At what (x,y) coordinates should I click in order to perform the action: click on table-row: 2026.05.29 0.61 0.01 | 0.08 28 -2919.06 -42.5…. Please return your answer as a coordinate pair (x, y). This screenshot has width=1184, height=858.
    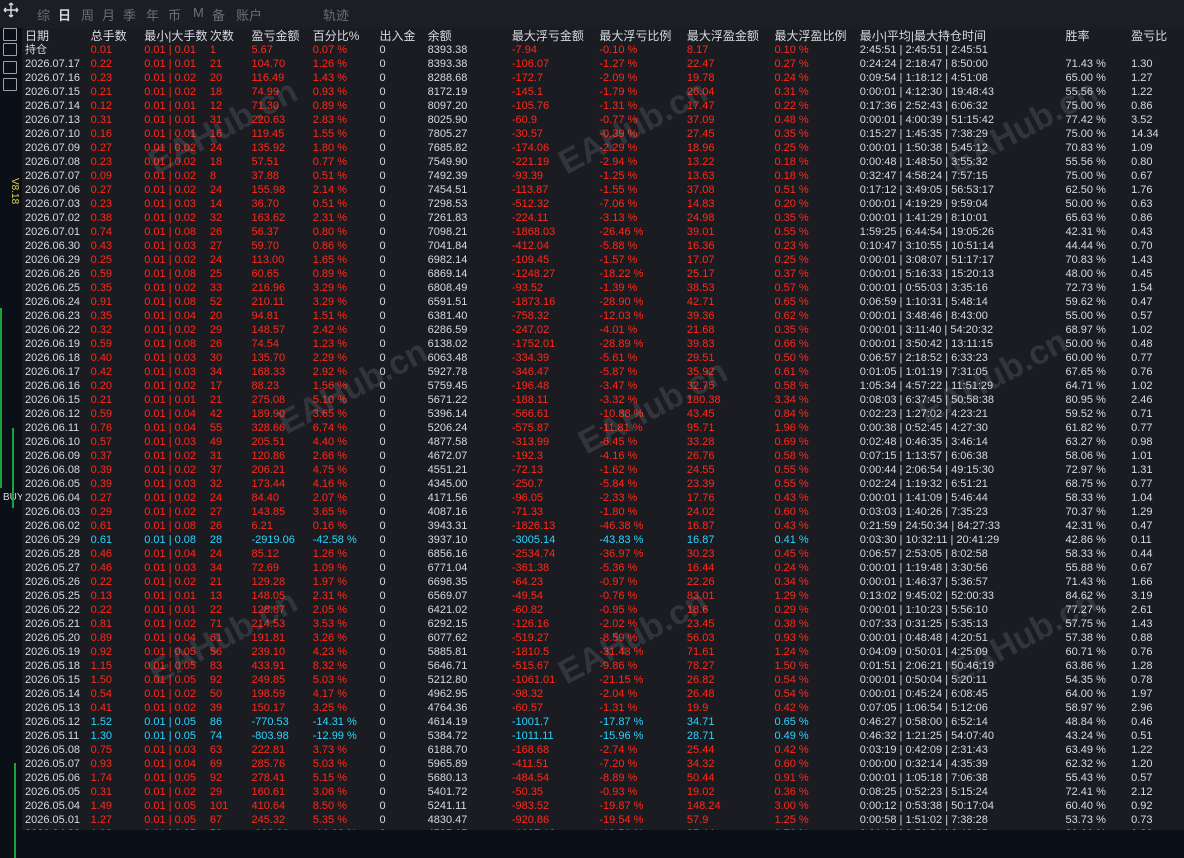
    Looking at the image, I should click on (603, 540).